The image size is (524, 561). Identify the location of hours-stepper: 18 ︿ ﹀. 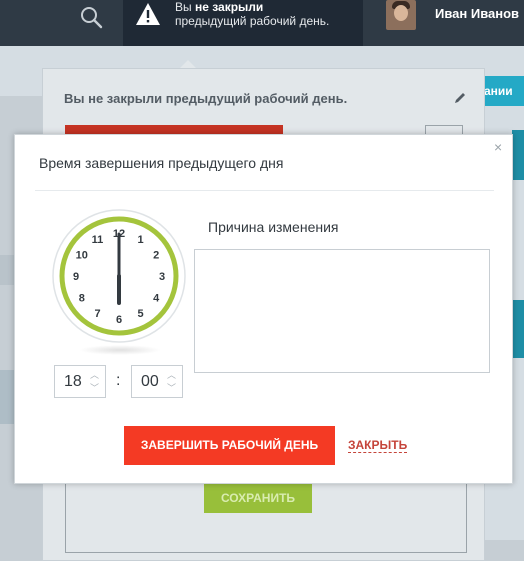
(80, 381).